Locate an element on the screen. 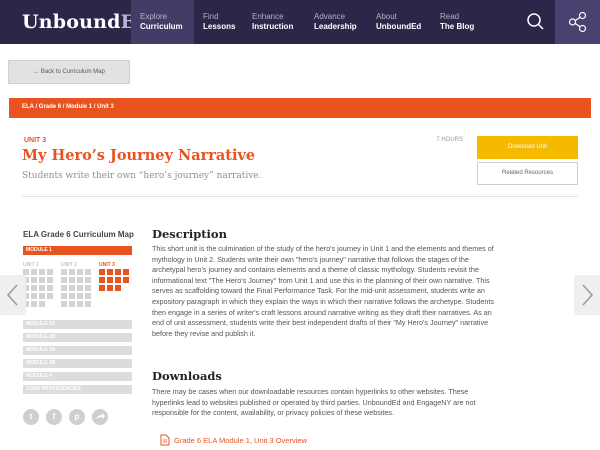  nav-leadership-label: Leadership is located at coordinates (335, 26).